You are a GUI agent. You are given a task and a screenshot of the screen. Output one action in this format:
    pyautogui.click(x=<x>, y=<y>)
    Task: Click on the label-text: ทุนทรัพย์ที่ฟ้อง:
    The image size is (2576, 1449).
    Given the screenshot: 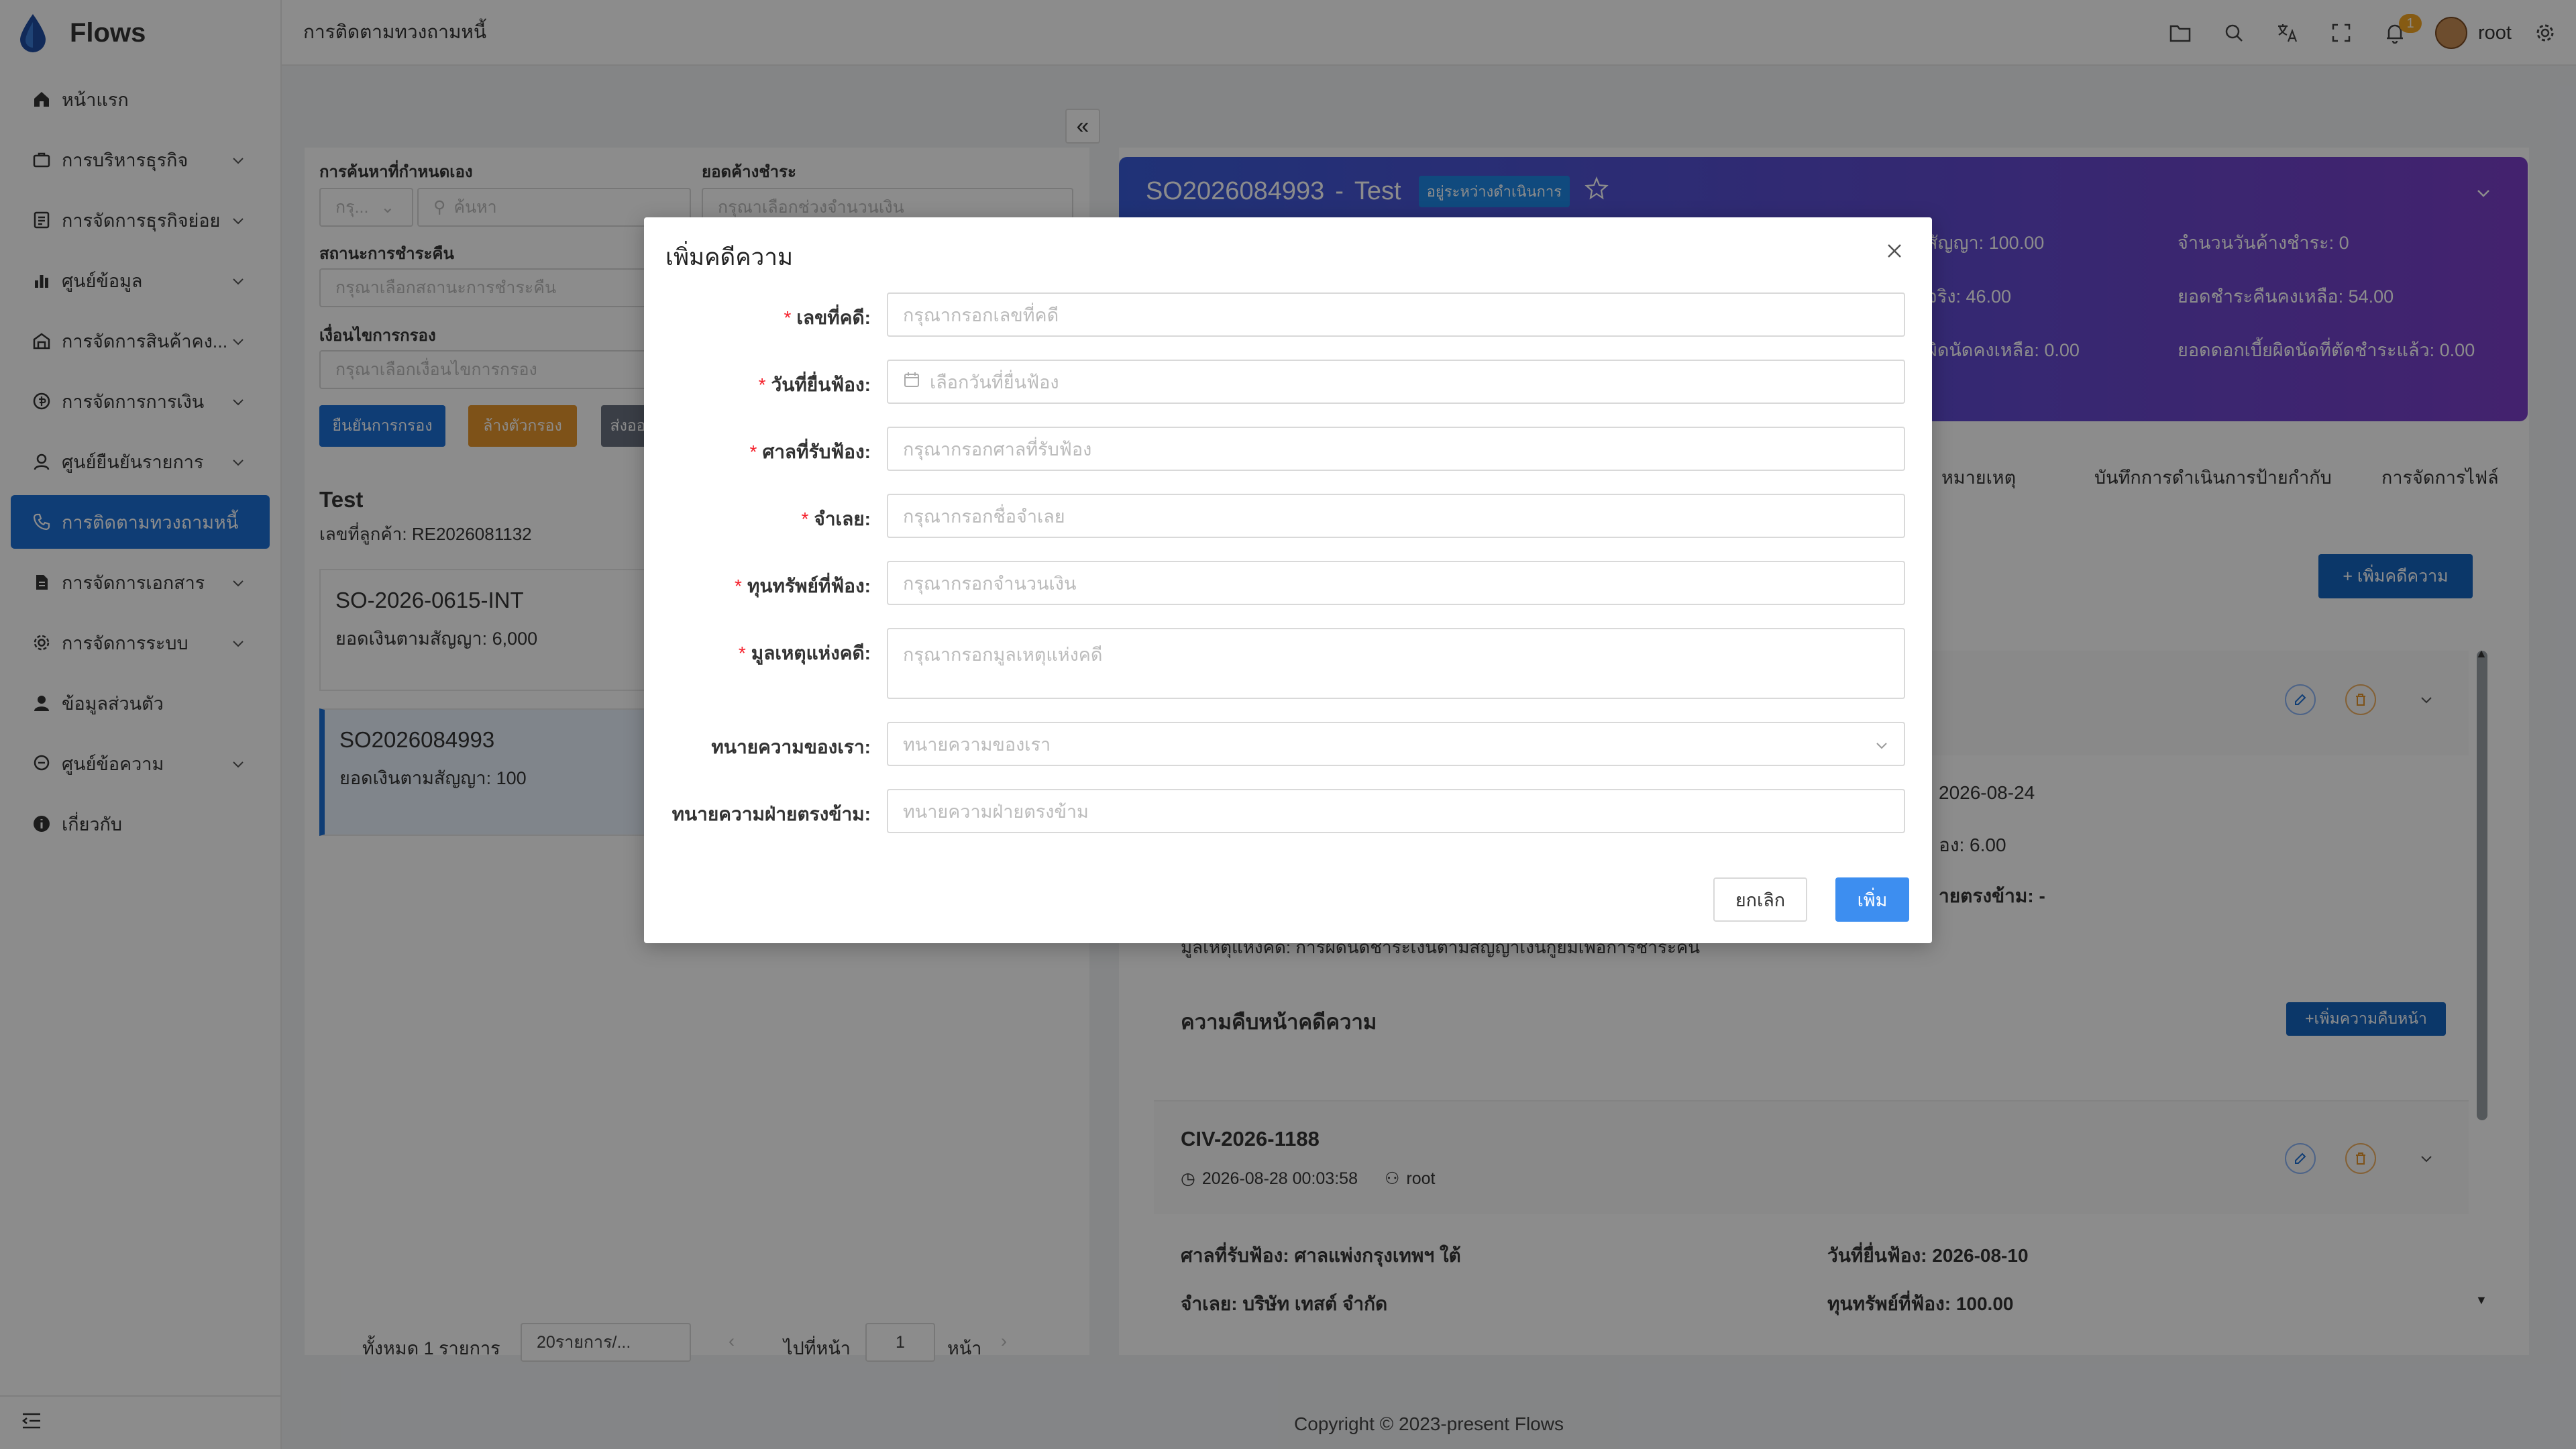 What is the action you would take?
    pyautogui.click(x=809, y=586)
    